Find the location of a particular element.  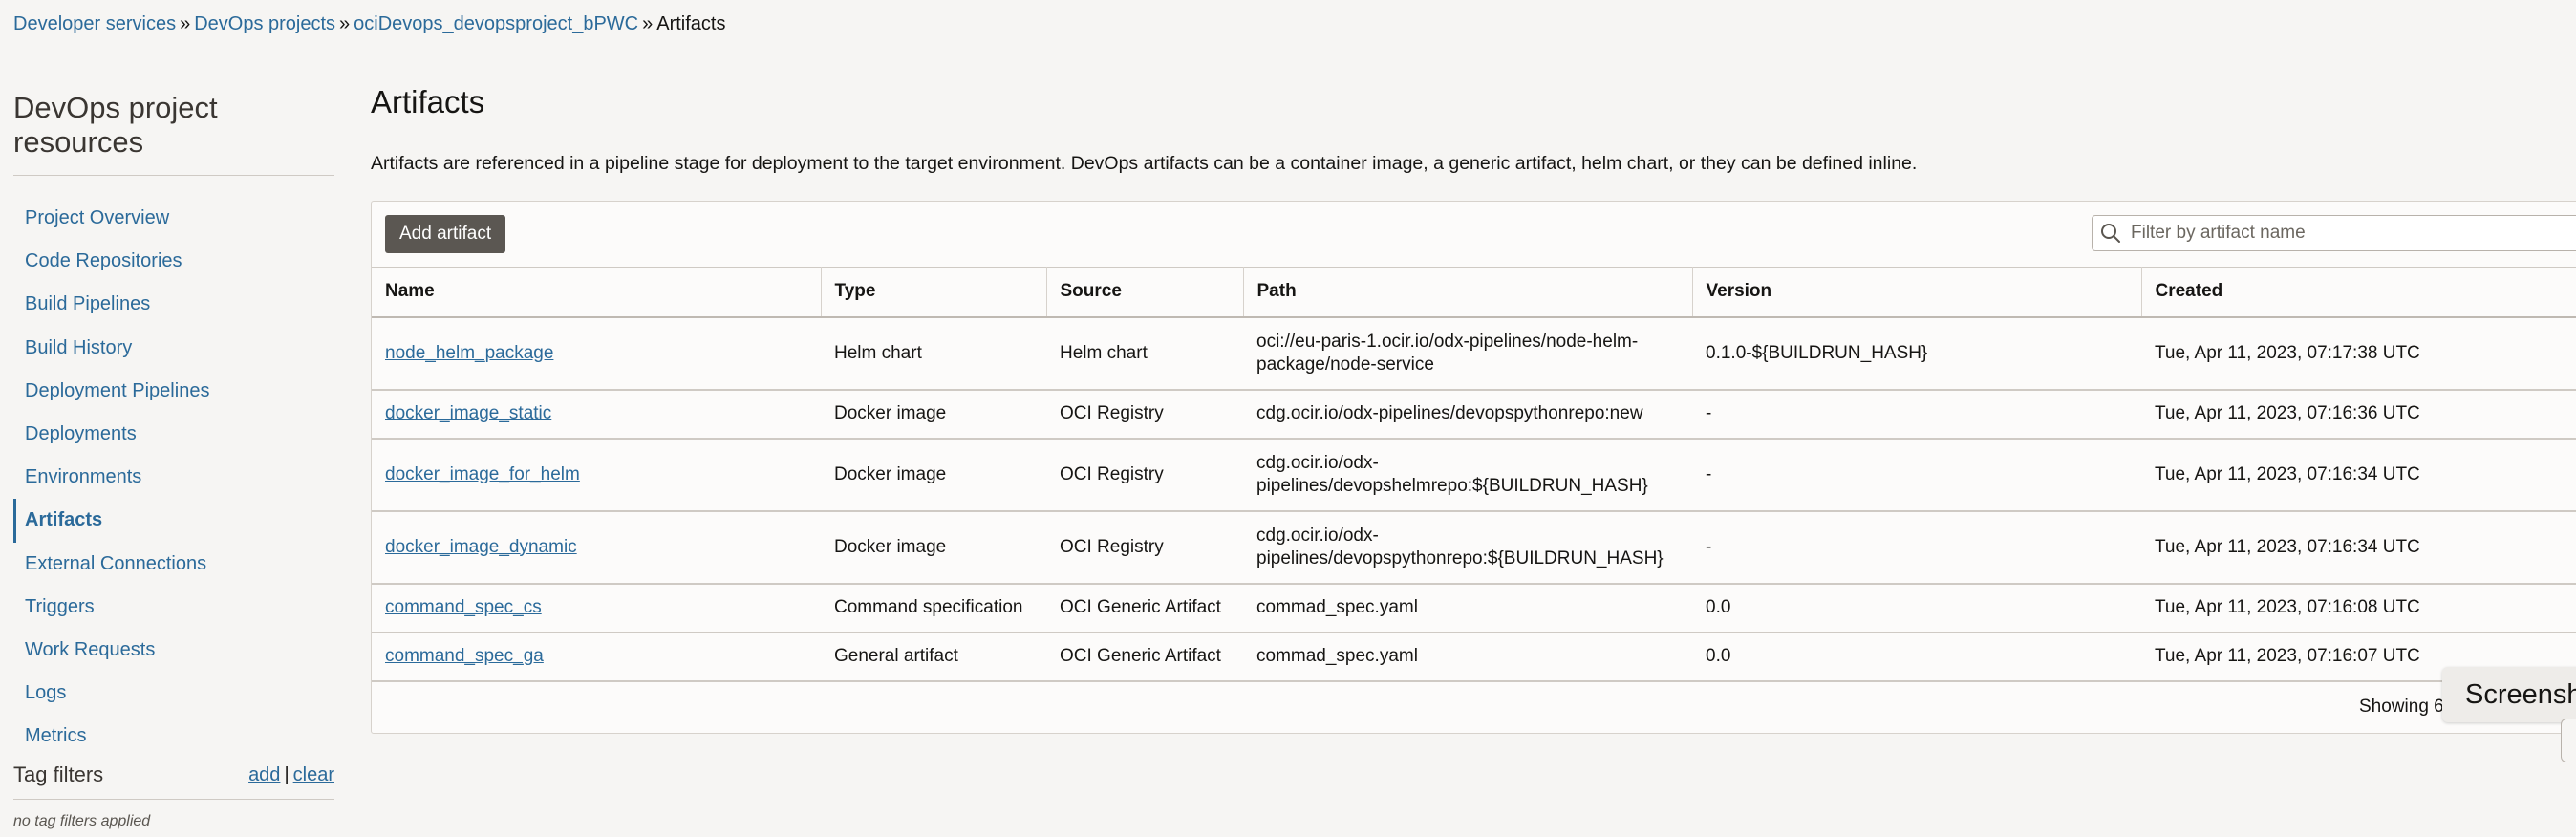

artifact-name-link: command_spec_cs is located at coordinates (463, 607).